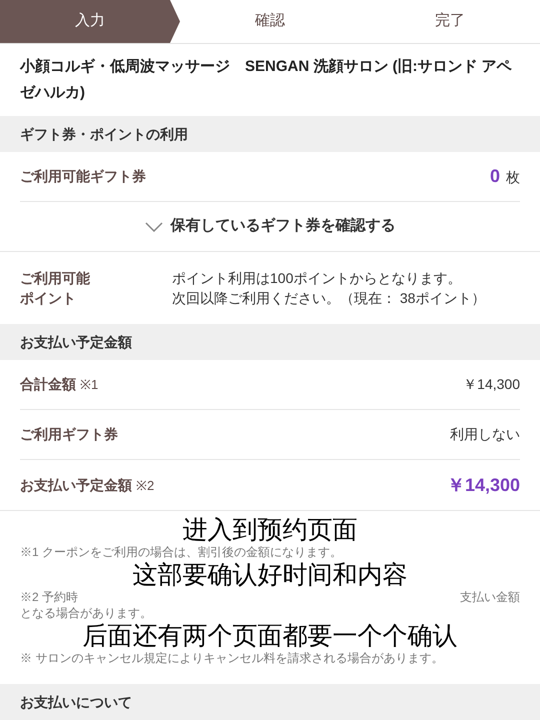 The image size is (540, 720). Describe the element at coordinates (83, 176) in the screenshot. I see `gift-label: ご利用可能ギフト券` at that location.